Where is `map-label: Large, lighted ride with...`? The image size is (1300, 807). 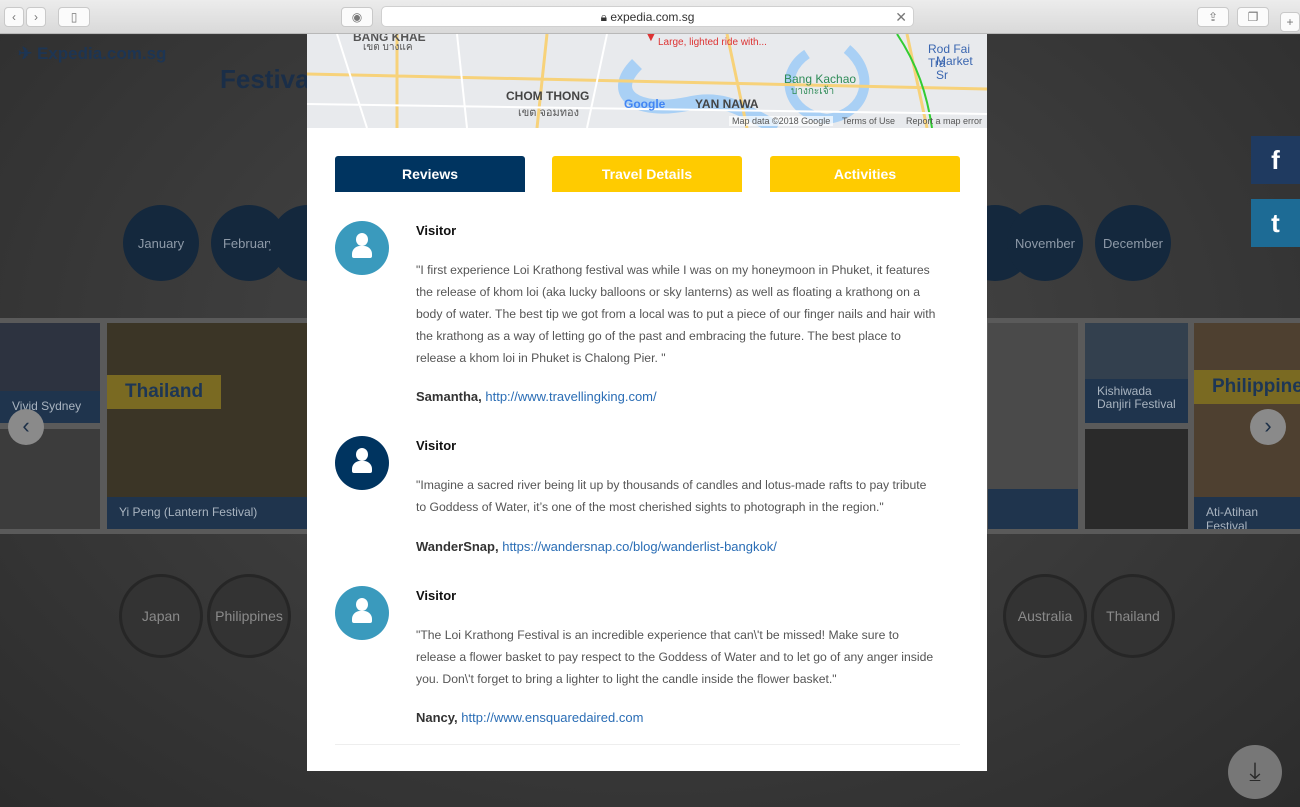 map-label: Large, lighted ride with... is located at coordinates (712, 42).